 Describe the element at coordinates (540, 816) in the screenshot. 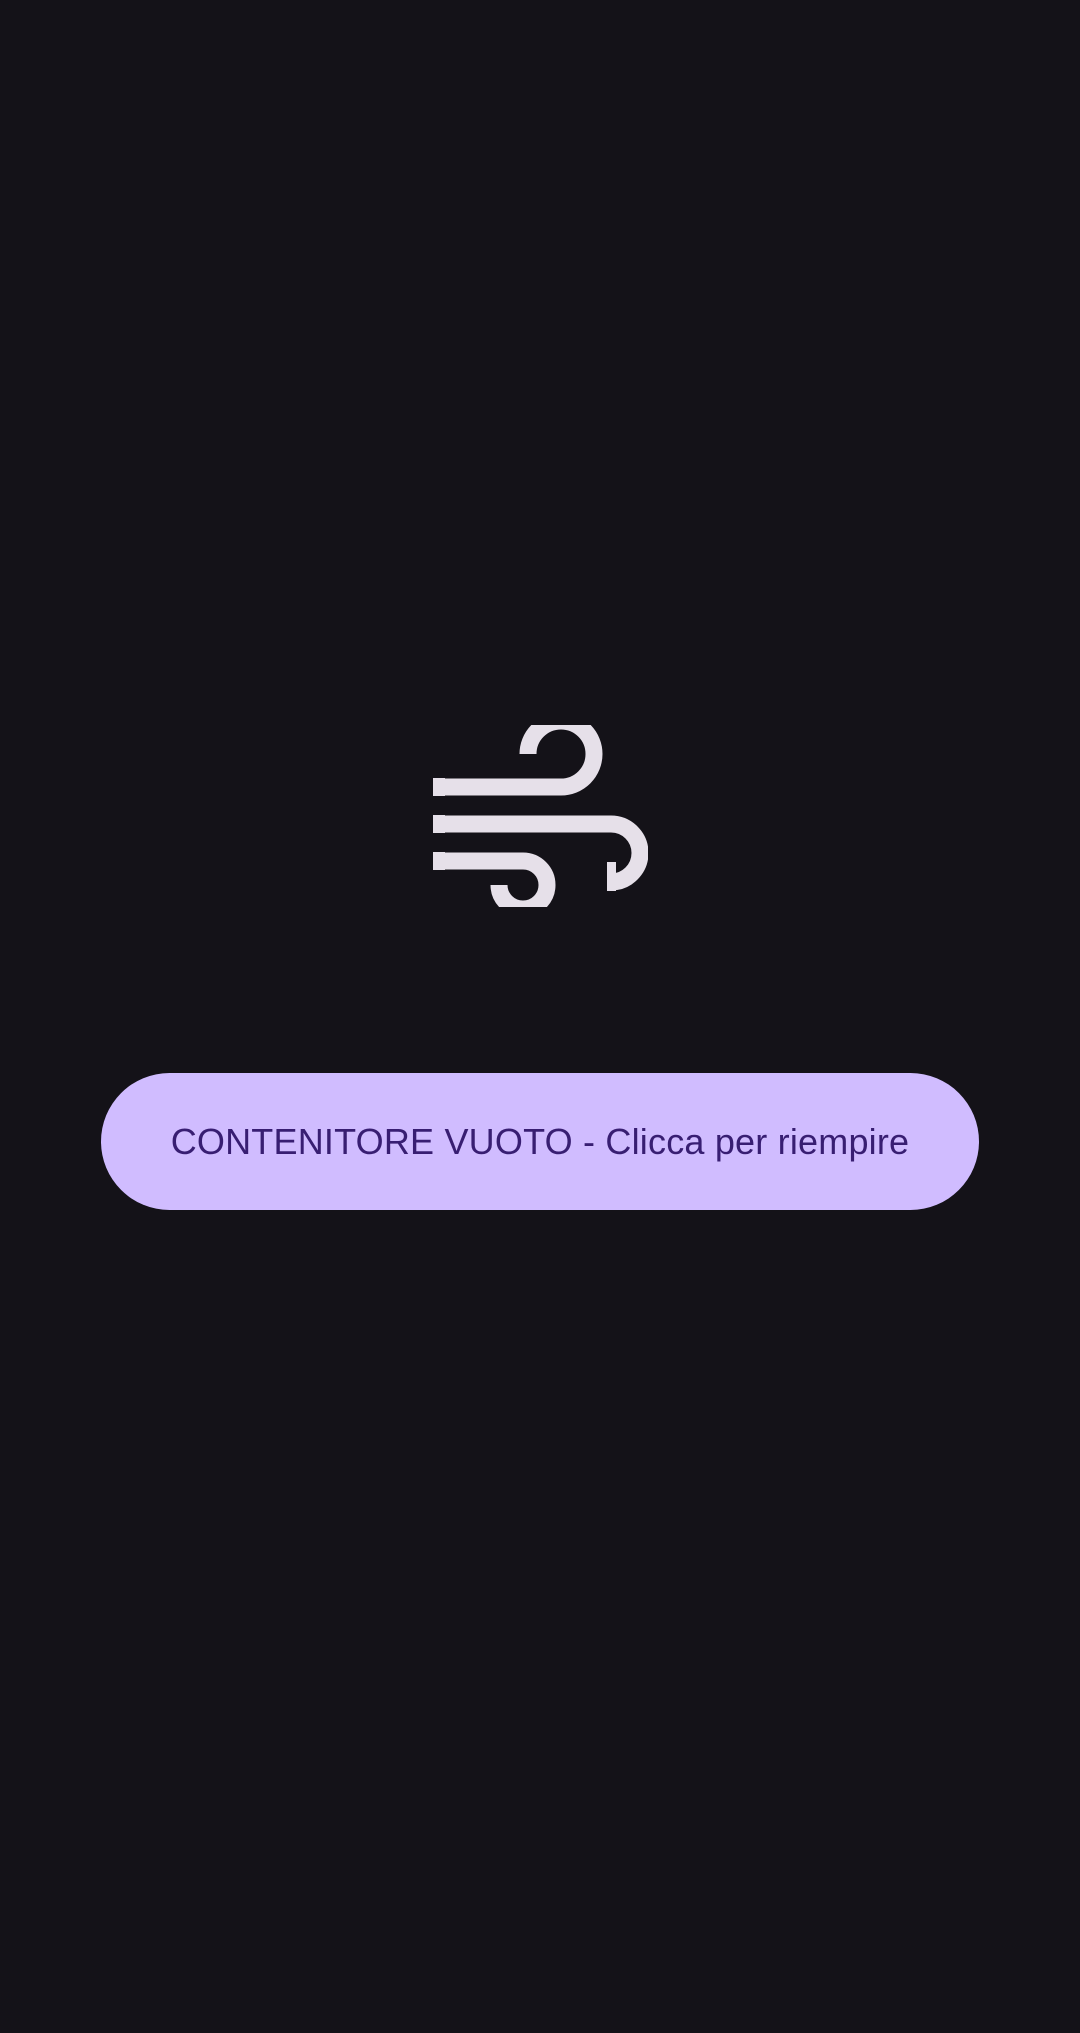

I see `air-wind-icon` at that location.